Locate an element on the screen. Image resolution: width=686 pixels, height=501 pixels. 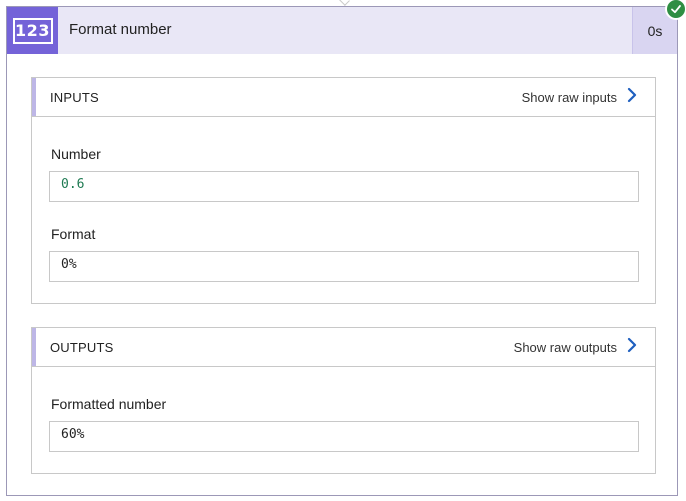
show-raw-outputs-link: Show raw outputs is located at coordinates (575, 347).